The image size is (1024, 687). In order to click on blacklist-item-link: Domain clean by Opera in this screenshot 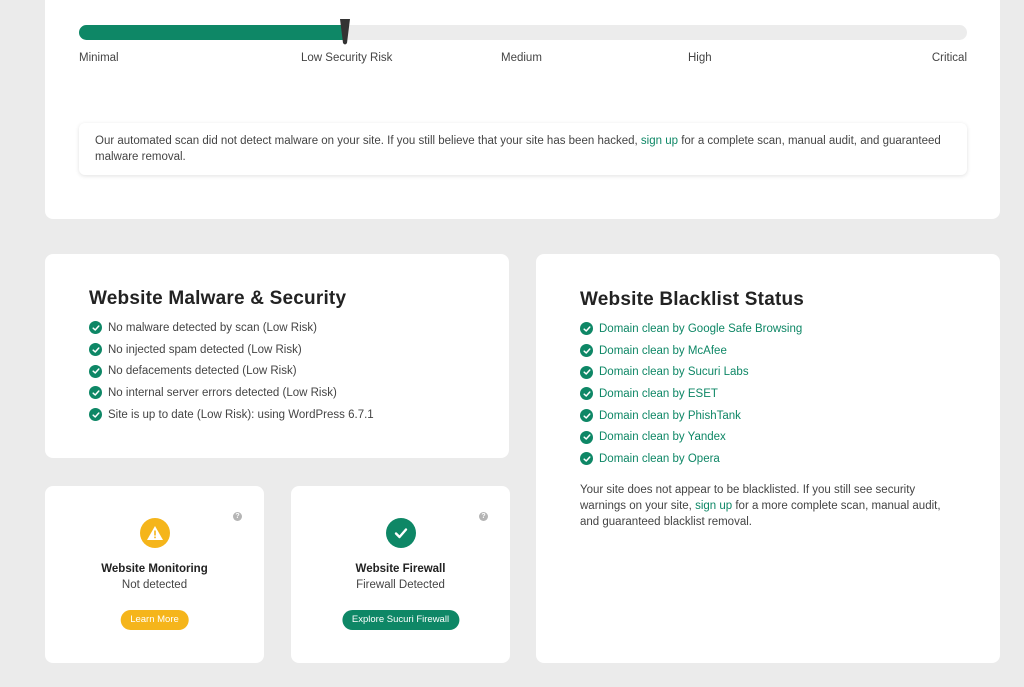, I will do `click(659, 459)`.